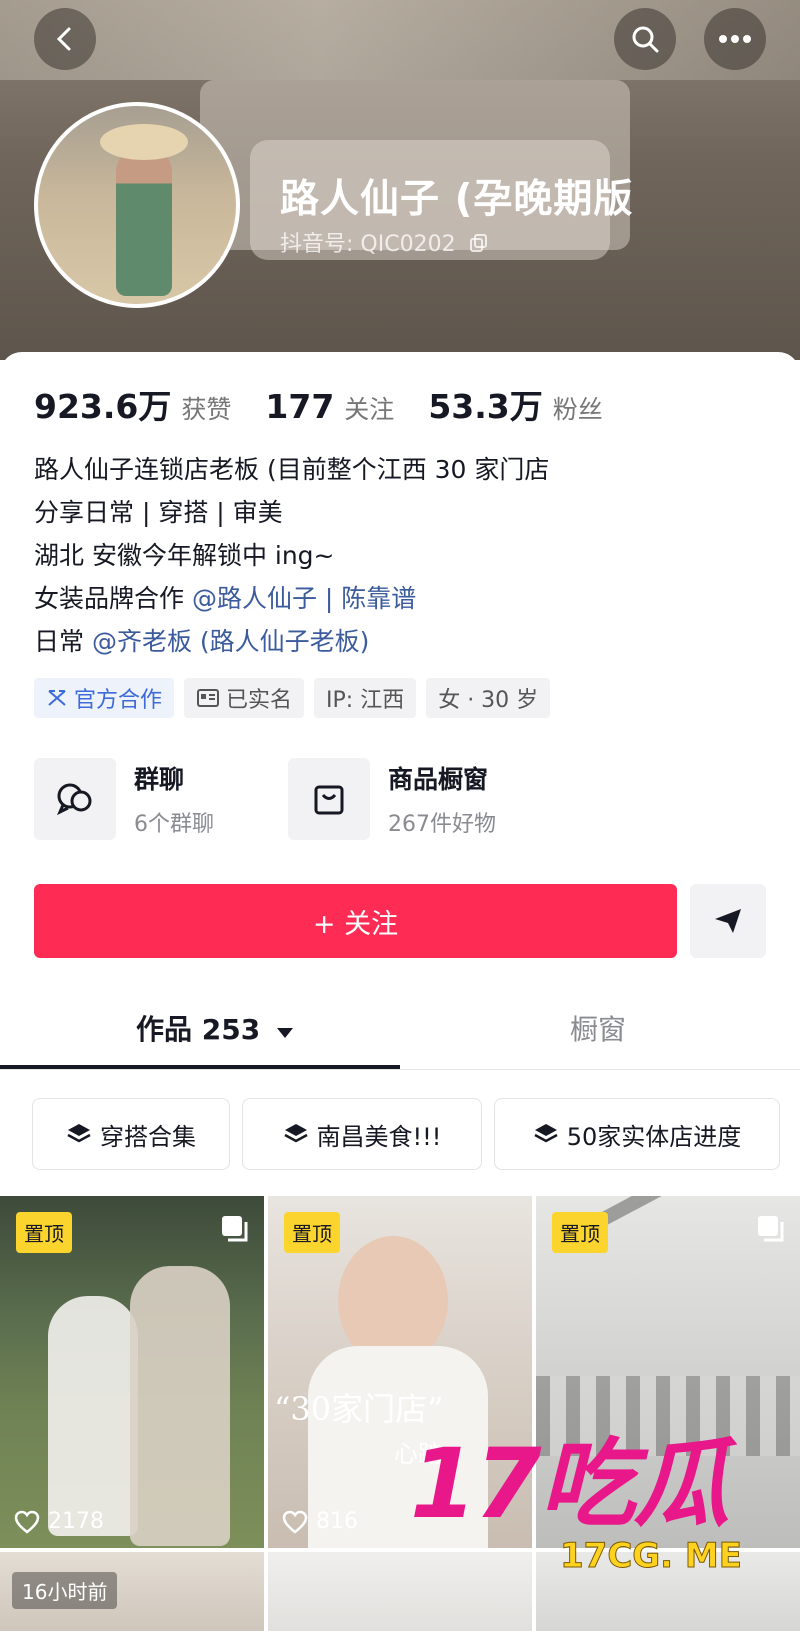 This screenshot has width=800, height=1631. I want to click on bio-text: 日常, so click(63, 641).